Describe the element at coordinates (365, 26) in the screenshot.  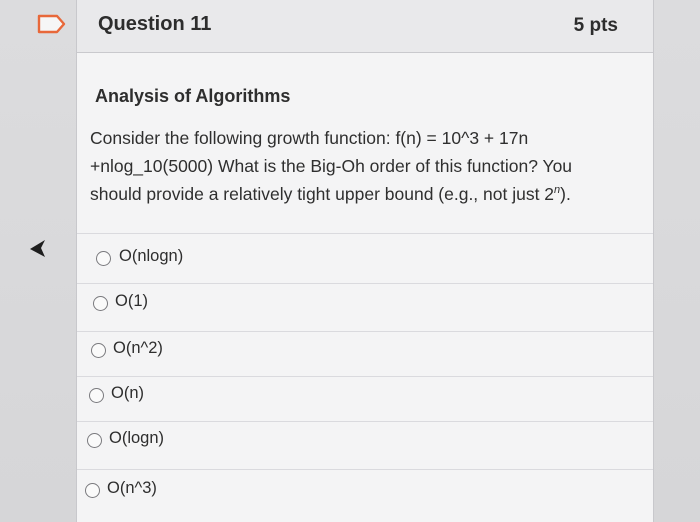
I see `question-header: Question 11 5 pts` at that location.